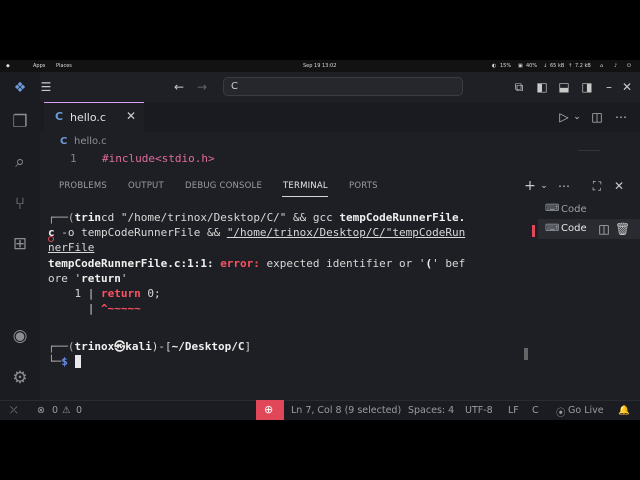 Image resolution: width=640 pixels, height=480 pixels. Describe the element at coordinates (627, 87) in the screenshot. I see `close-window-icon: ✕` at that location.